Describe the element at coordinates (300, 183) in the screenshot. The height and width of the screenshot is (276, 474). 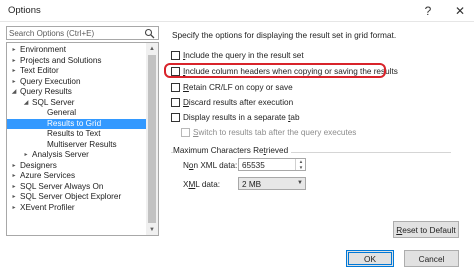
I see `chevron-down-icon: ▼` at that location.